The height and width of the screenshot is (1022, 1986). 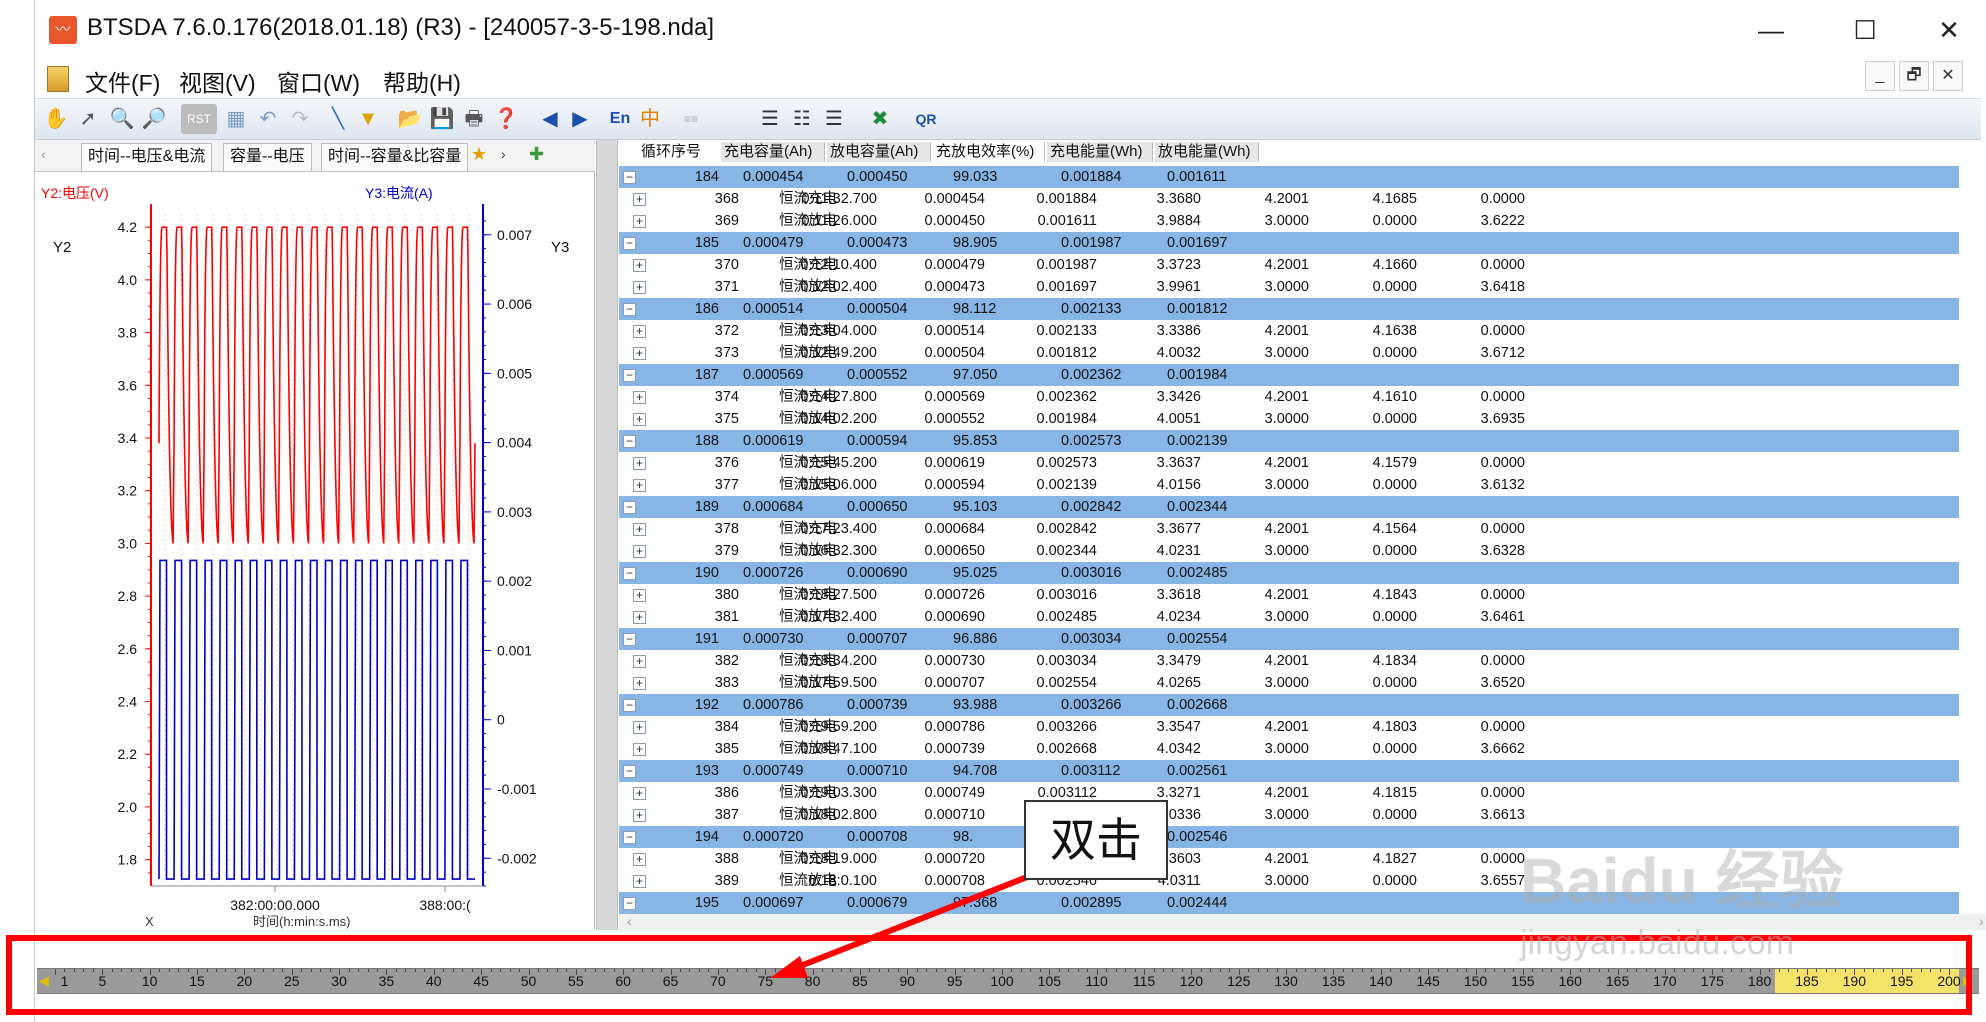 I want to click on arrow-line, so click(x=915, y=921).